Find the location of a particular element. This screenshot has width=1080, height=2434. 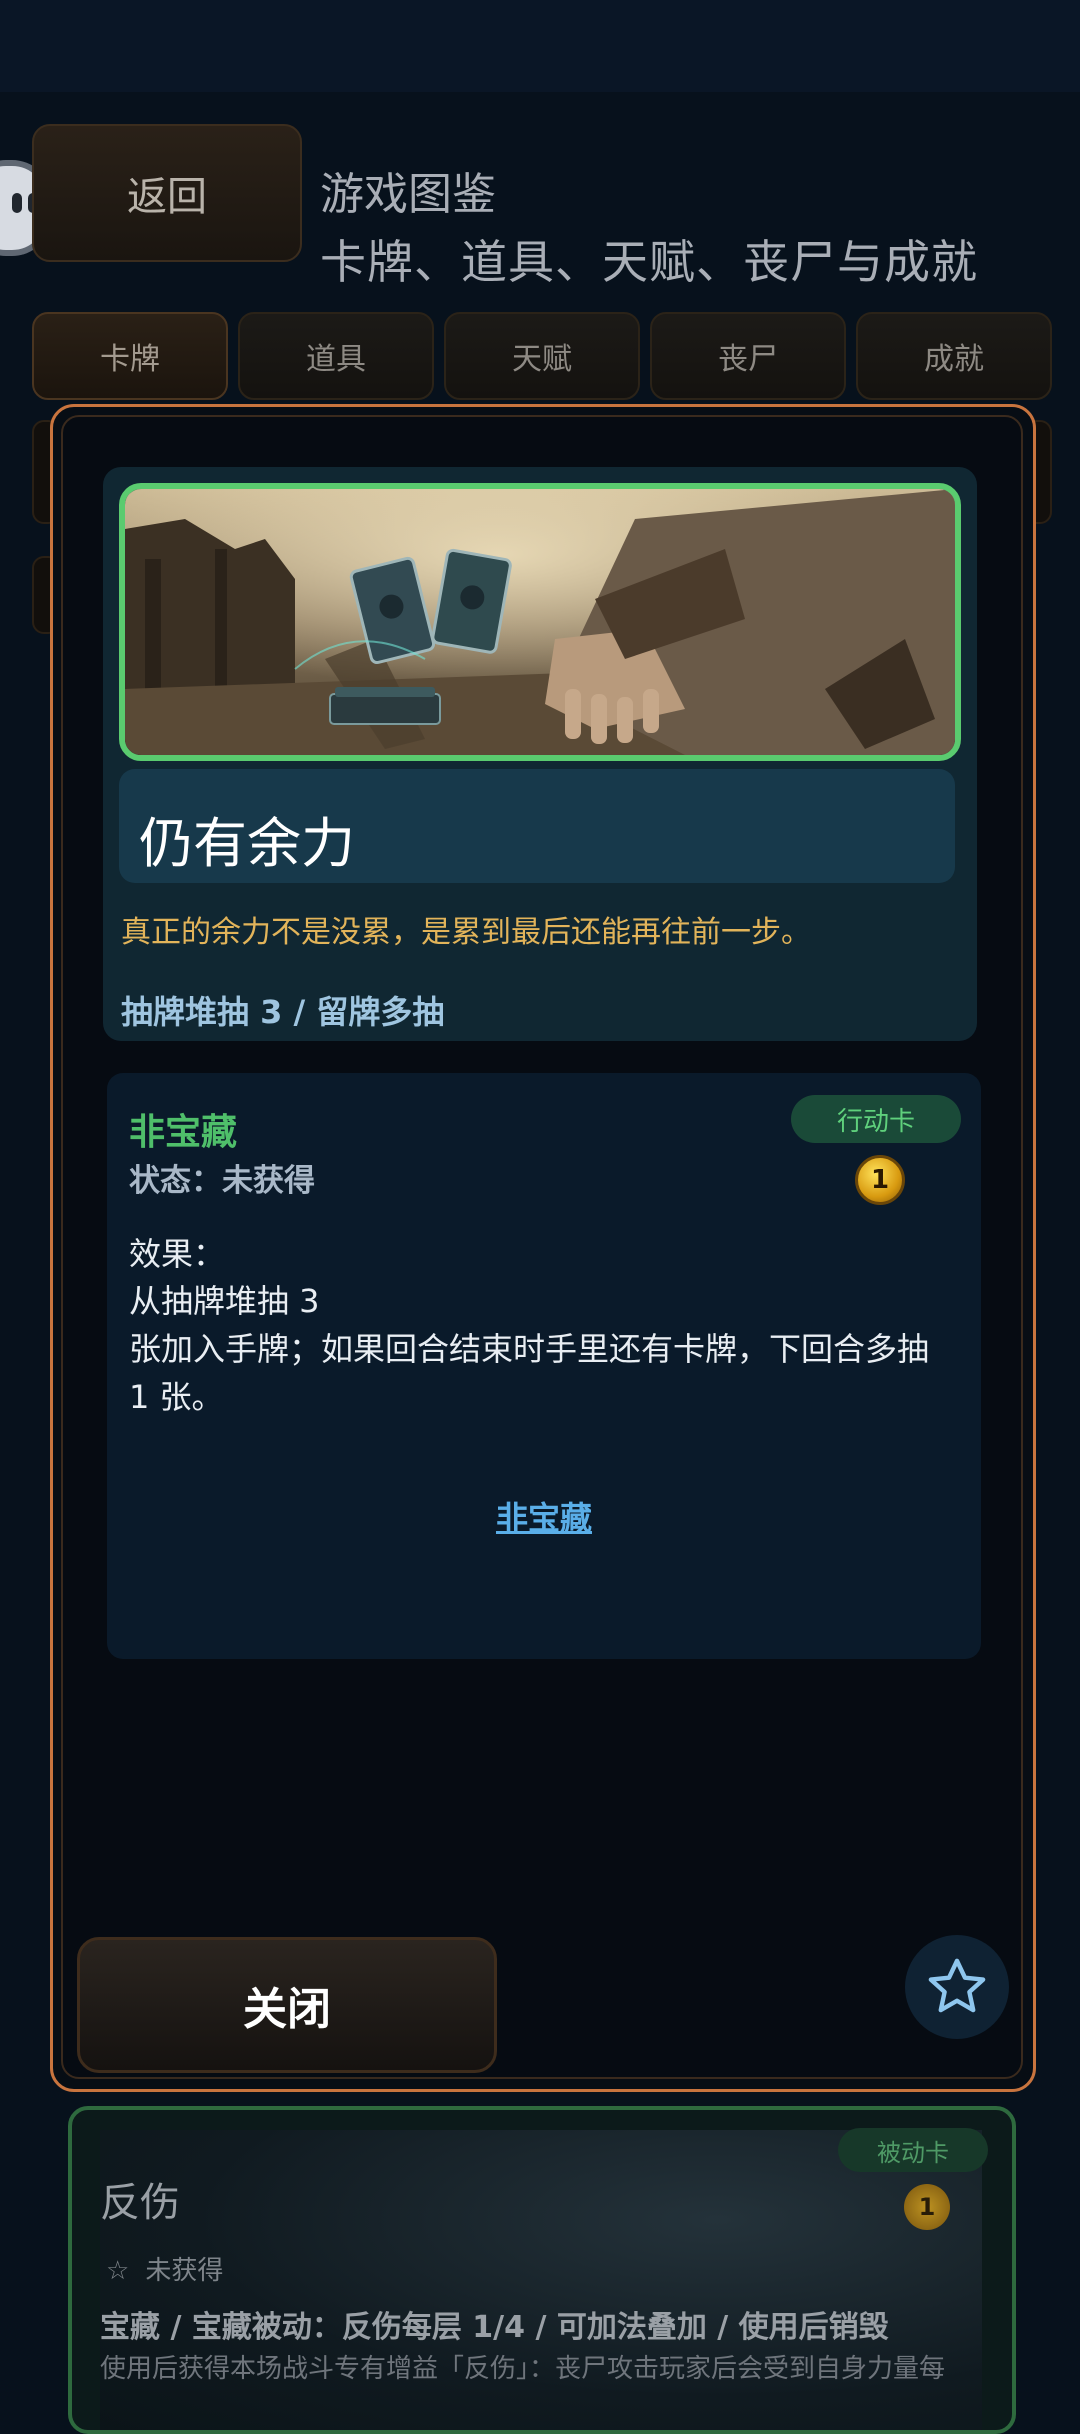

card-title: 仍有余力 is located at coordinates (247, 843).